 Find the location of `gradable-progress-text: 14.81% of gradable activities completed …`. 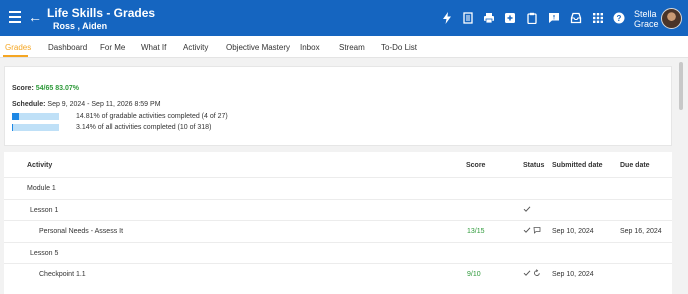

gradable-progress-text: 14.81% of gradable activities completed … is located at coordinates (152, 116).